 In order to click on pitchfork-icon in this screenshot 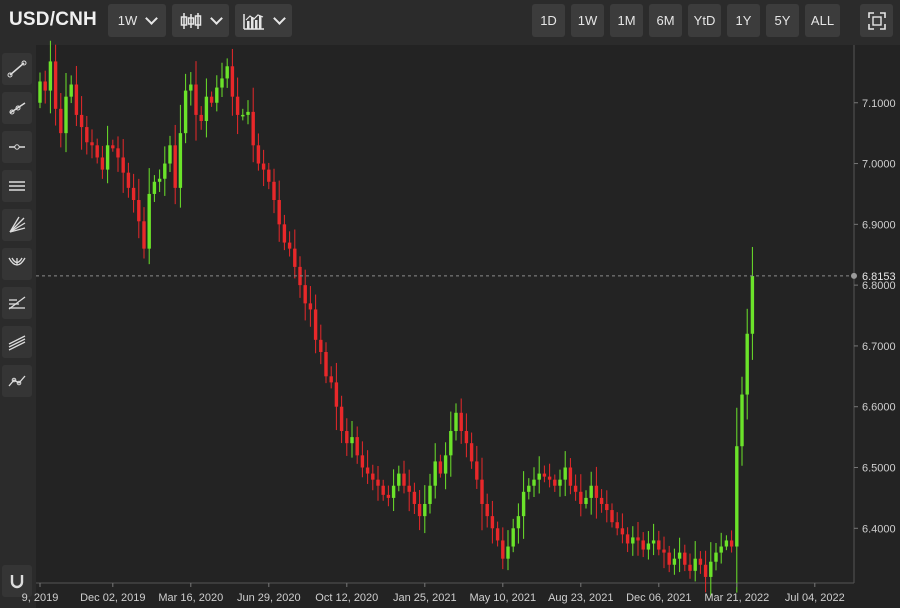, I will do `click(17, 261)`.